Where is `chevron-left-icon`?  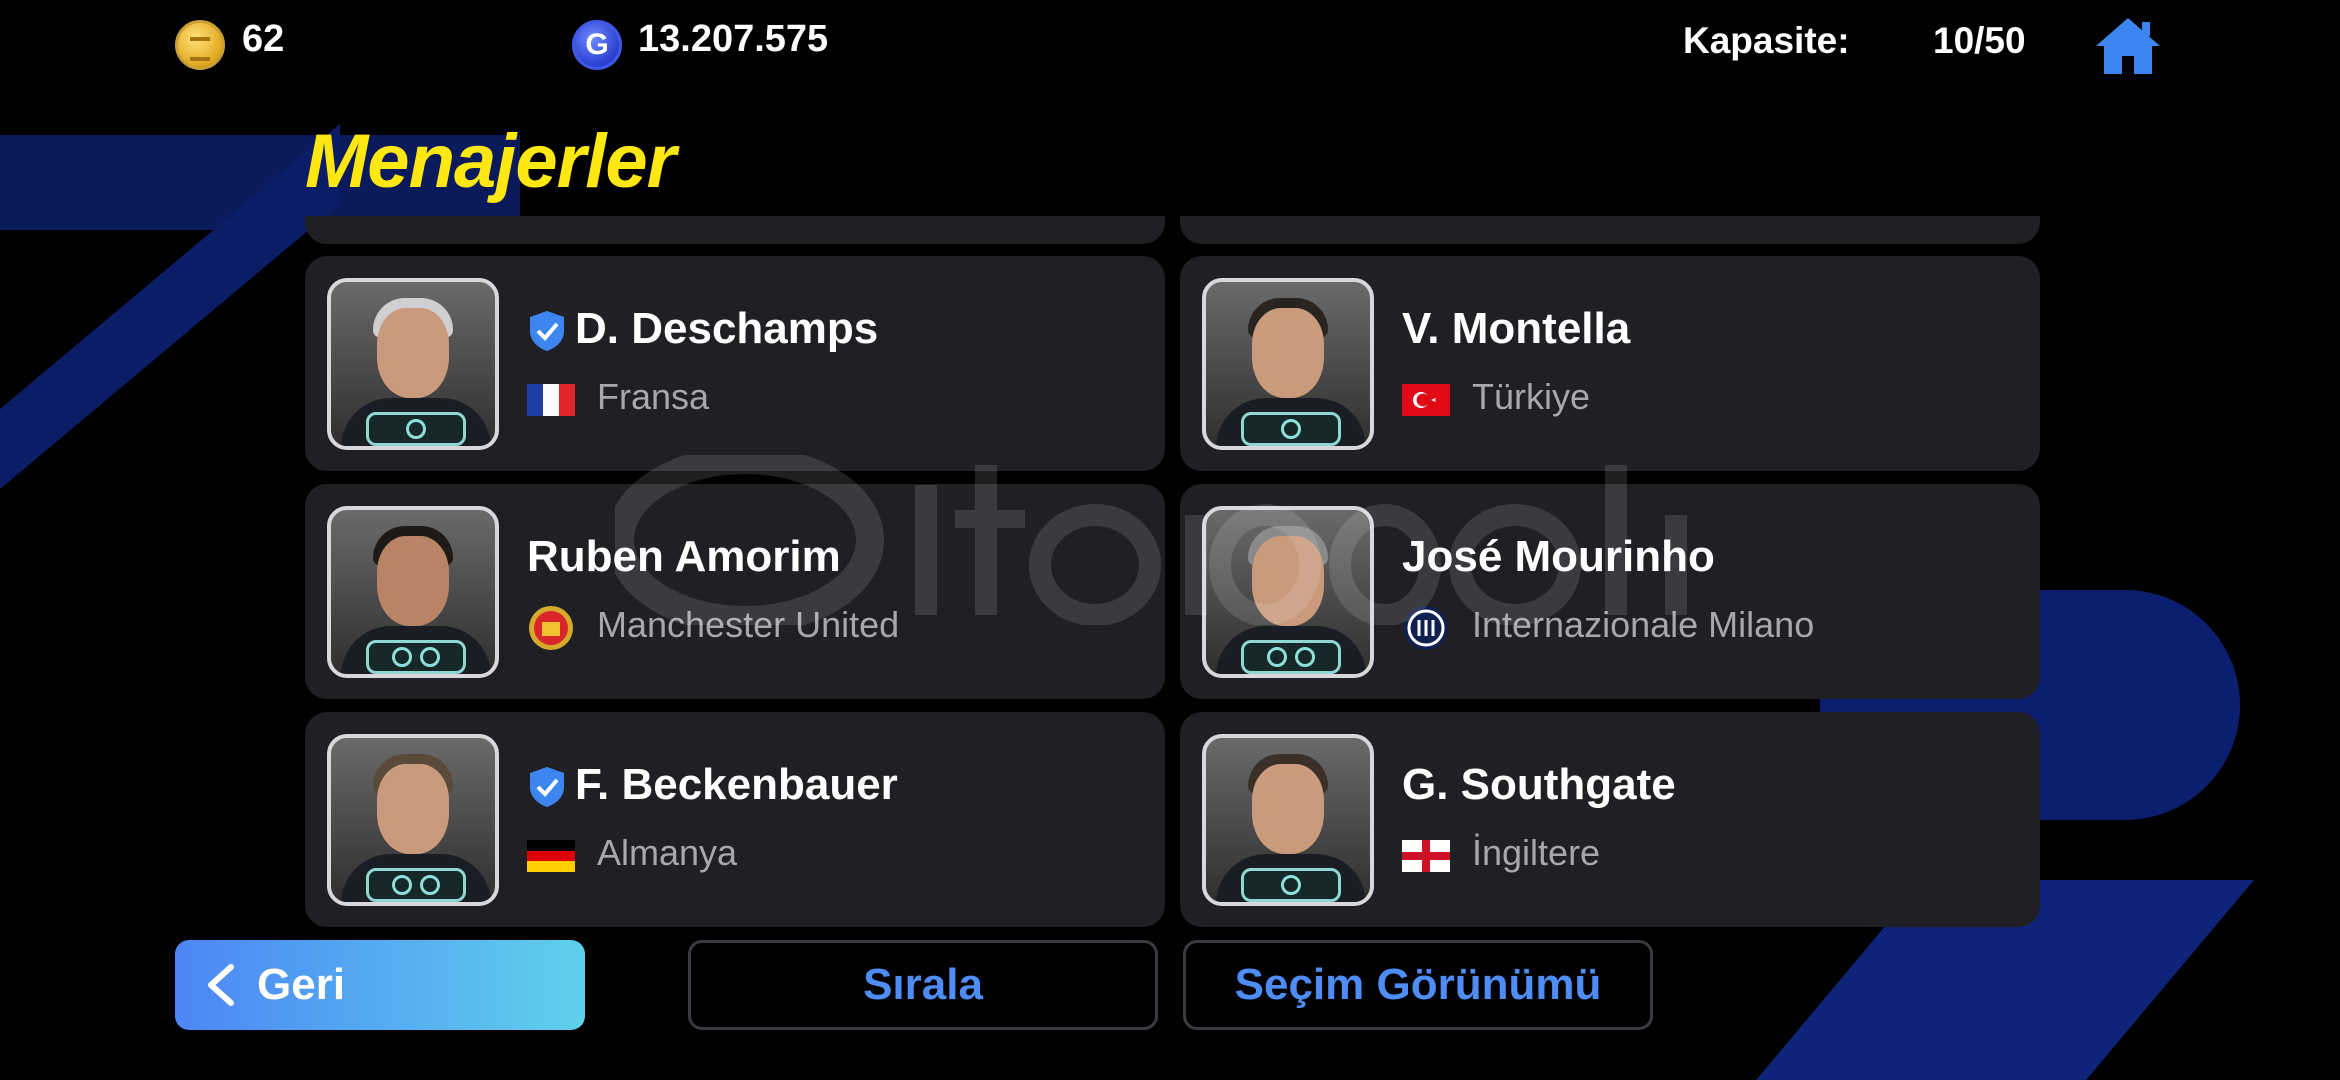 chevron-left-icon is located at coordinates (221, 985).